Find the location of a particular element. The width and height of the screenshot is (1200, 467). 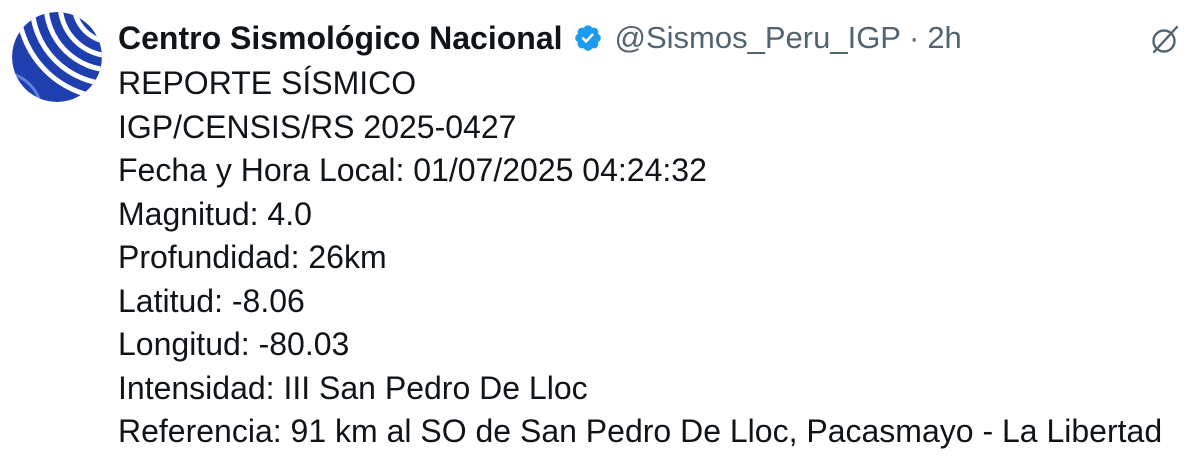

author-avatar is located at coordinates (57, 57).